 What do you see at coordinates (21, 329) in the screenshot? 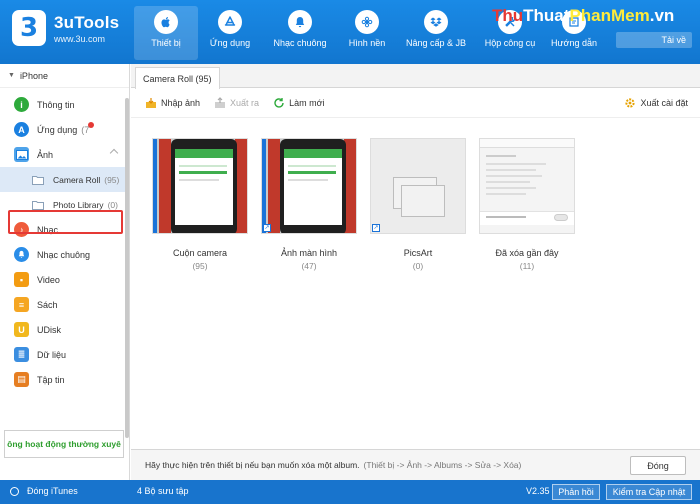
I see `udisk-icon: U` at bounding box center [21, 329].